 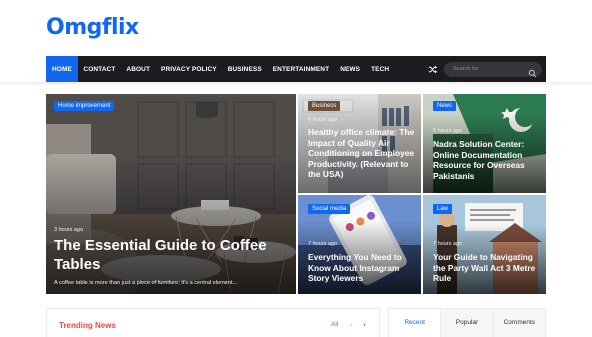 What do you see at coordinates (171, 256) in the screenshot?
I see `post-title: The Essential Guide to Coffee Tables` at bounding box center [171, 256].